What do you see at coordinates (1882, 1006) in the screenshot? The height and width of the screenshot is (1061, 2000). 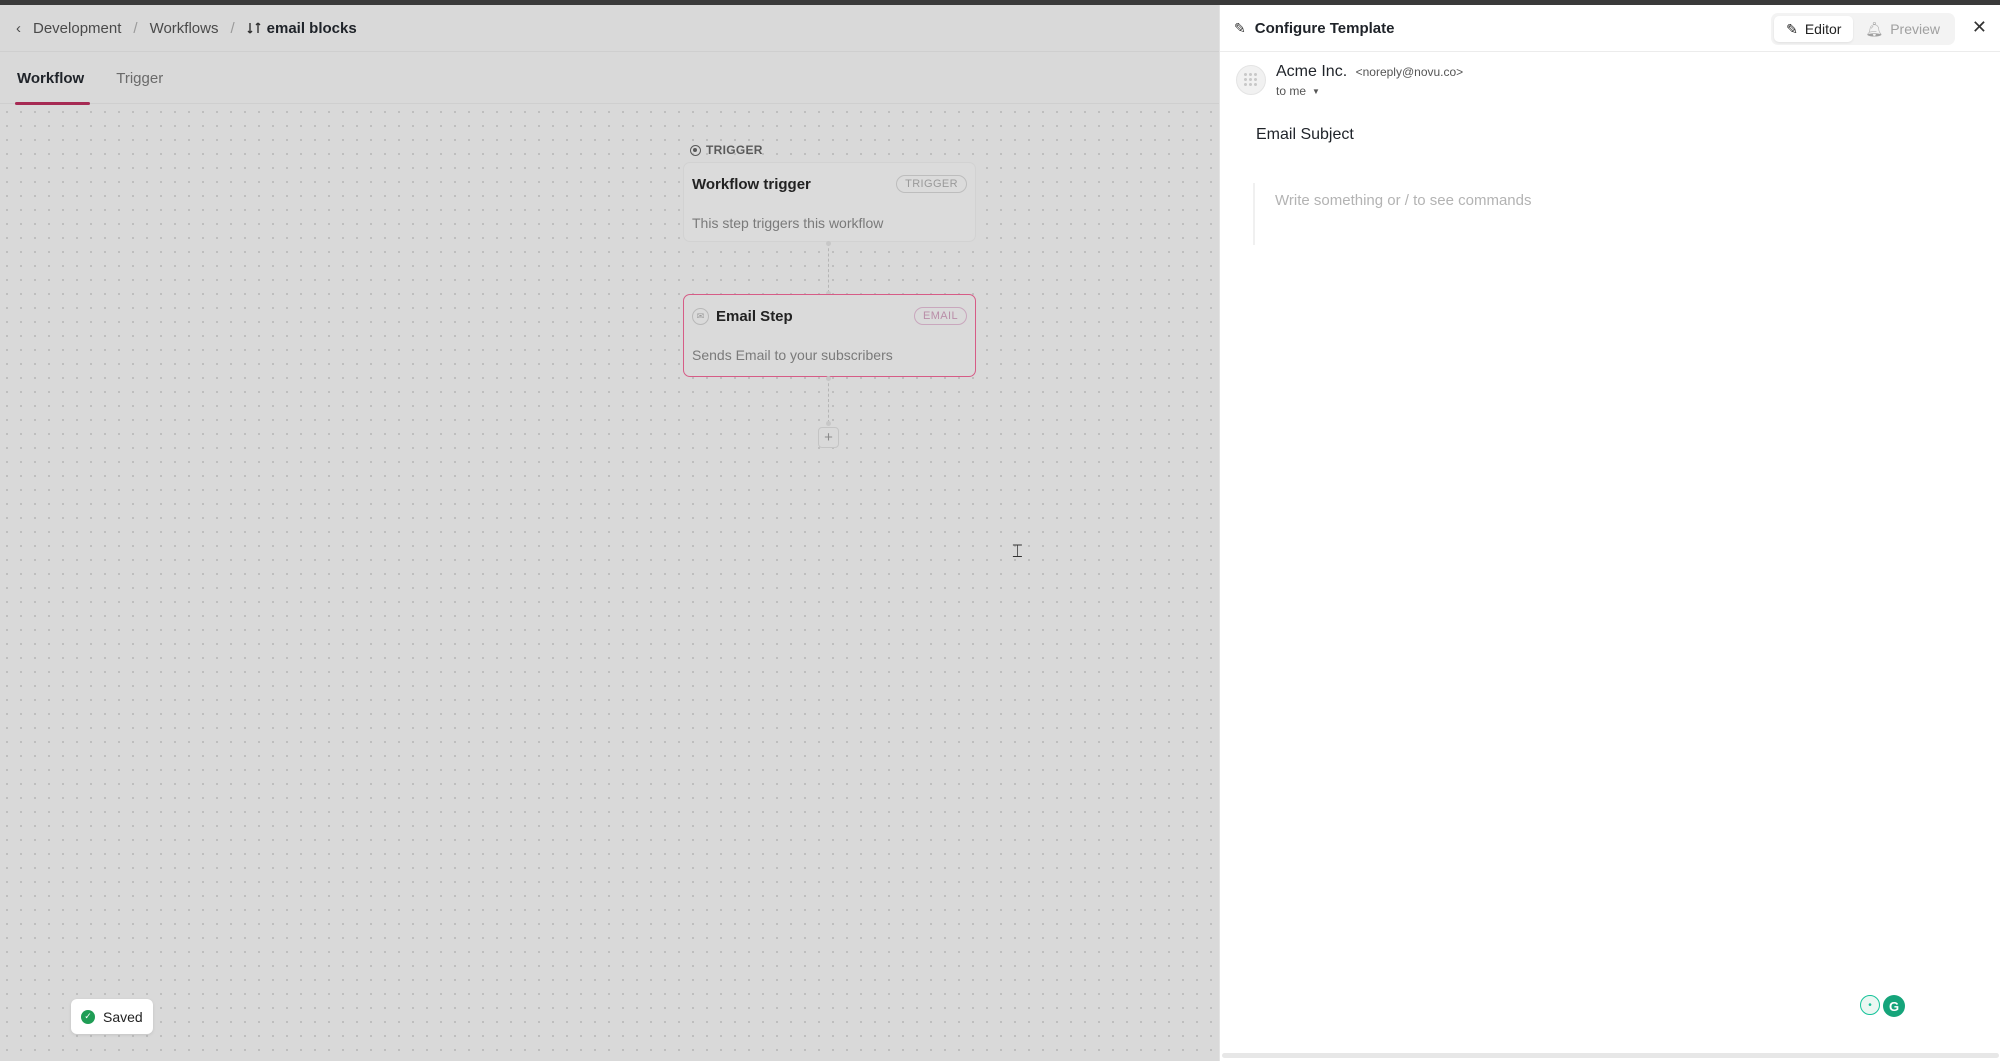 I see `grammarly-widget: • G` at bounding box center [1882, 1006].